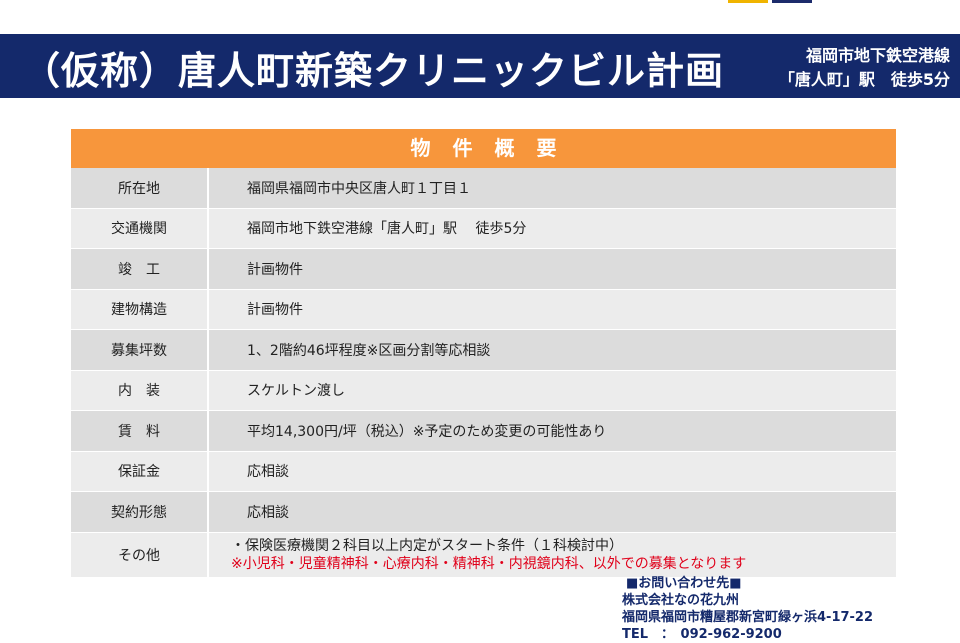 This screenshot has height=643, width=960. I want to click on table-row-location: 所在地 福岡県福岡市中央区唐人町１丁目１, so click(483, 188).